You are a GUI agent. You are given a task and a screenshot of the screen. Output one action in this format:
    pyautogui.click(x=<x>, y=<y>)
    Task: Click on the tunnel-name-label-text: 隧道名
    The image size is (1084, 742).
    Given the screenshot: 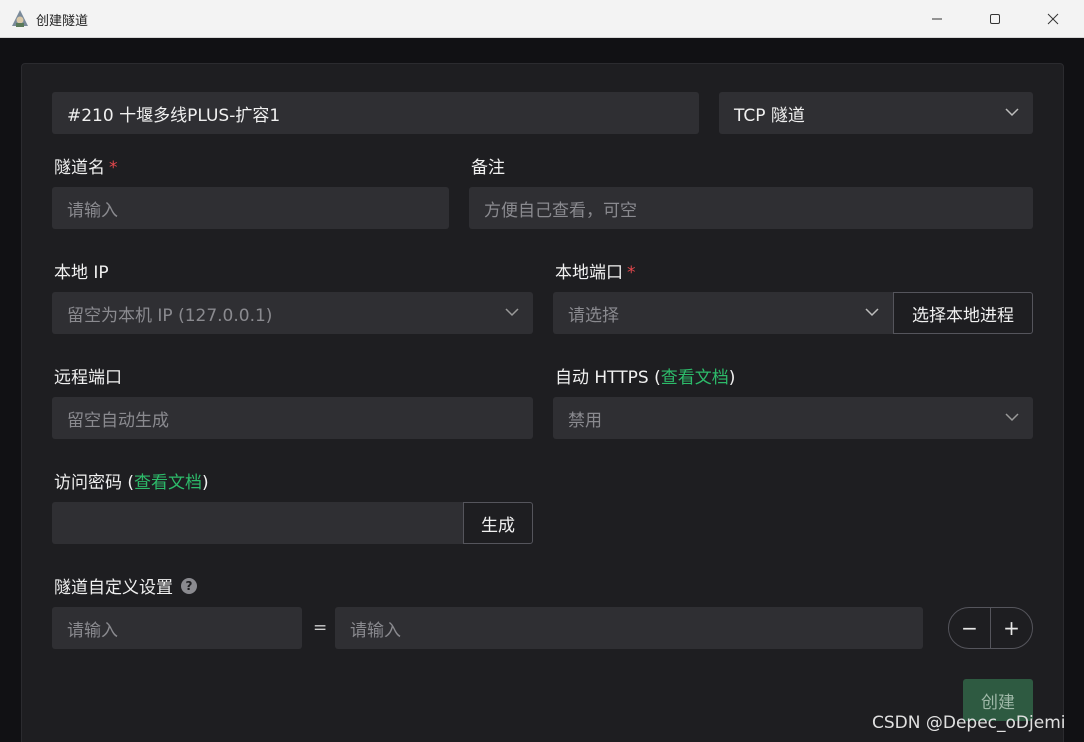 What is the action you would take?
    pyautogui.click(x=79, y=168)
    